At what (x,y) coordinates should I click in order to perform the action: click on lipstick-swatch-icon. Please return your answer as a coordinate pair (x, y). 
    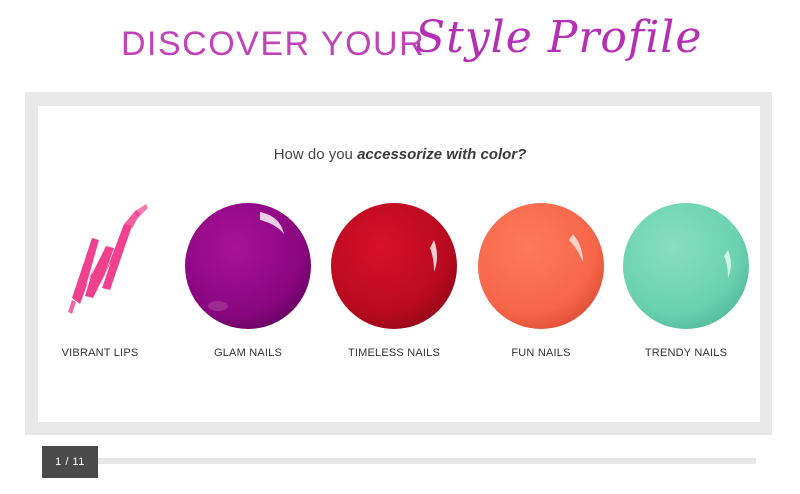
    Looking at the image, I should click on (108, 259).